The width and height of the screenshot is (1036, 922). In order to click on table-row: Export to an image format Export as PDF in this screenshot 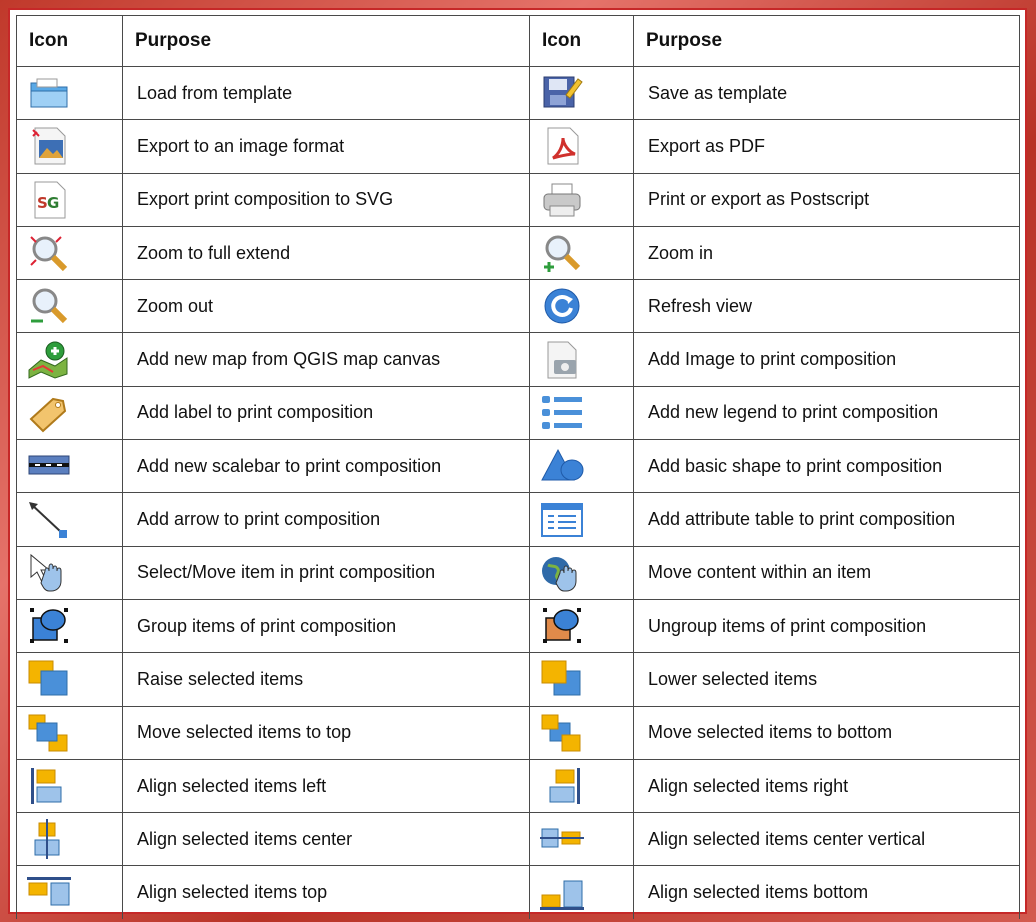, I will do `click(518, 146)`.